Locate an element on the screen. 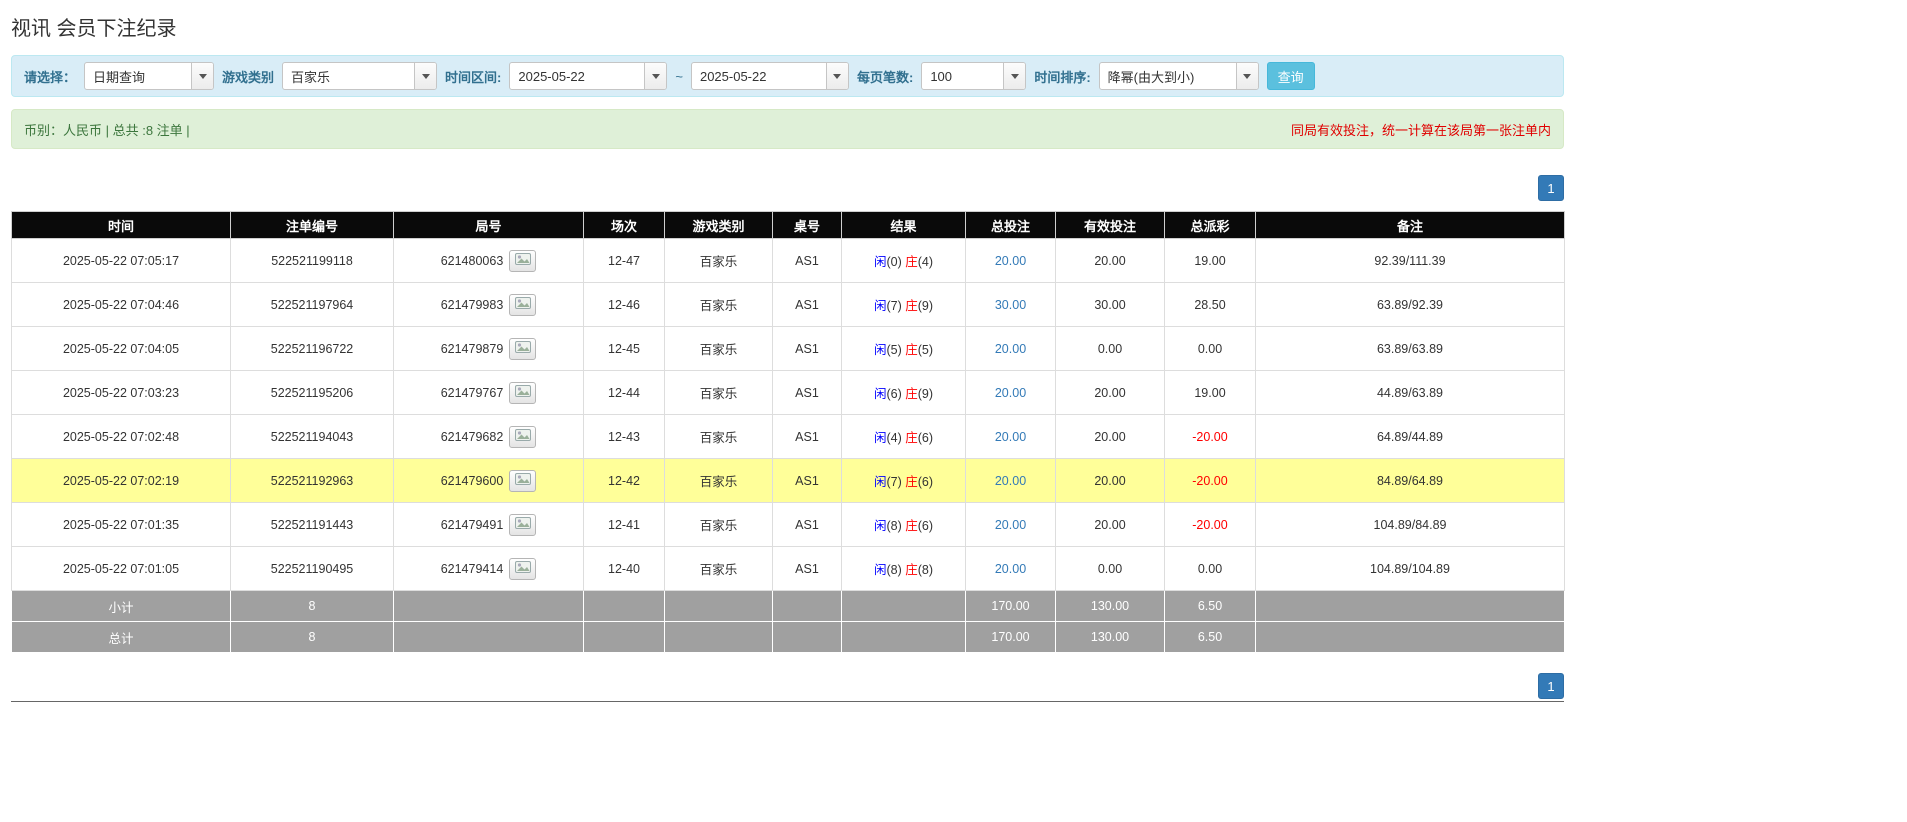 This screenshot has width=1907, height=822. cell-note: 64.89/44.89 is located at coordinates (1410, 436).